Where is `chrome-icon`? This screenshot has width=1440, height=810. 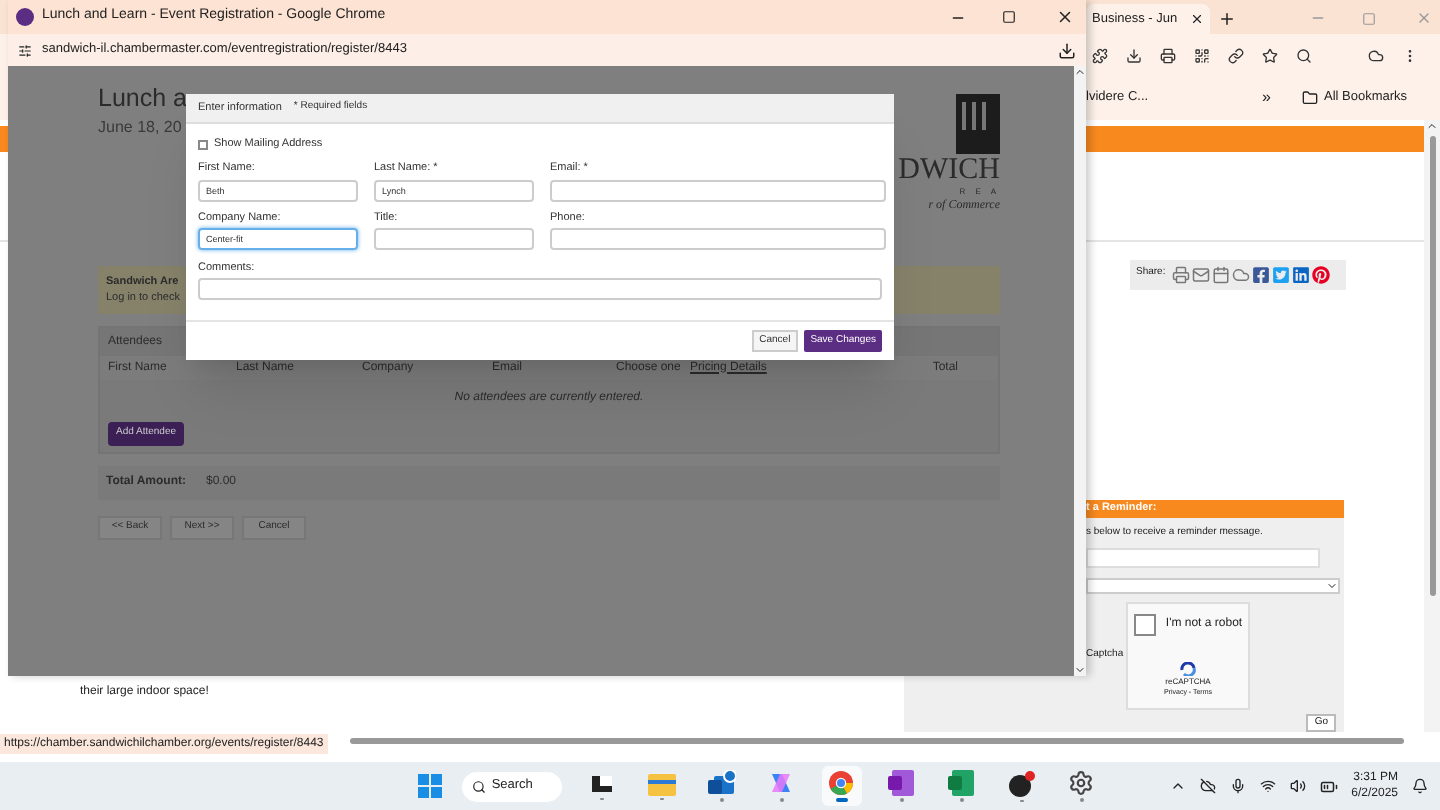 chrome-icon is located at coordinates (841, 783).